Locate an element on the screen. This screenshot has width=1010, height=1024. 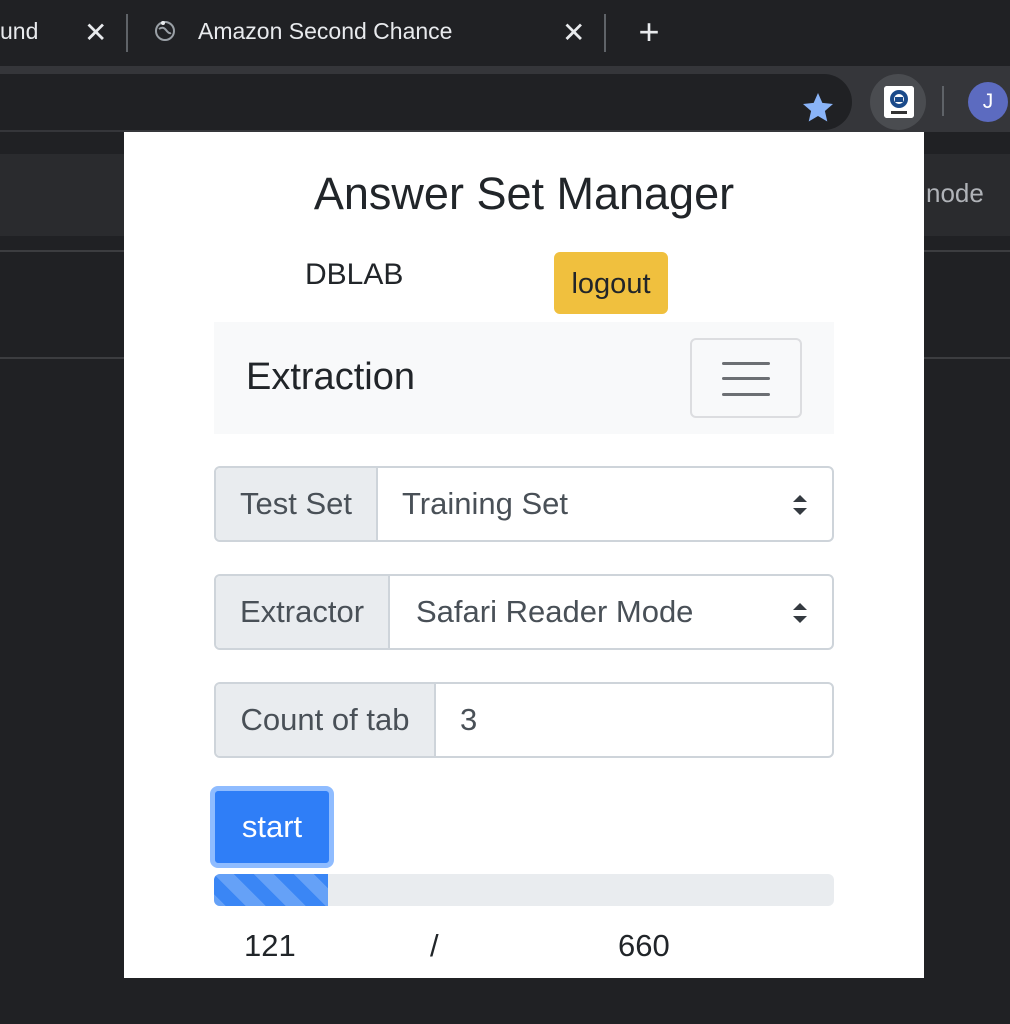
hamburger-icon is located at coordinates (746, 379).